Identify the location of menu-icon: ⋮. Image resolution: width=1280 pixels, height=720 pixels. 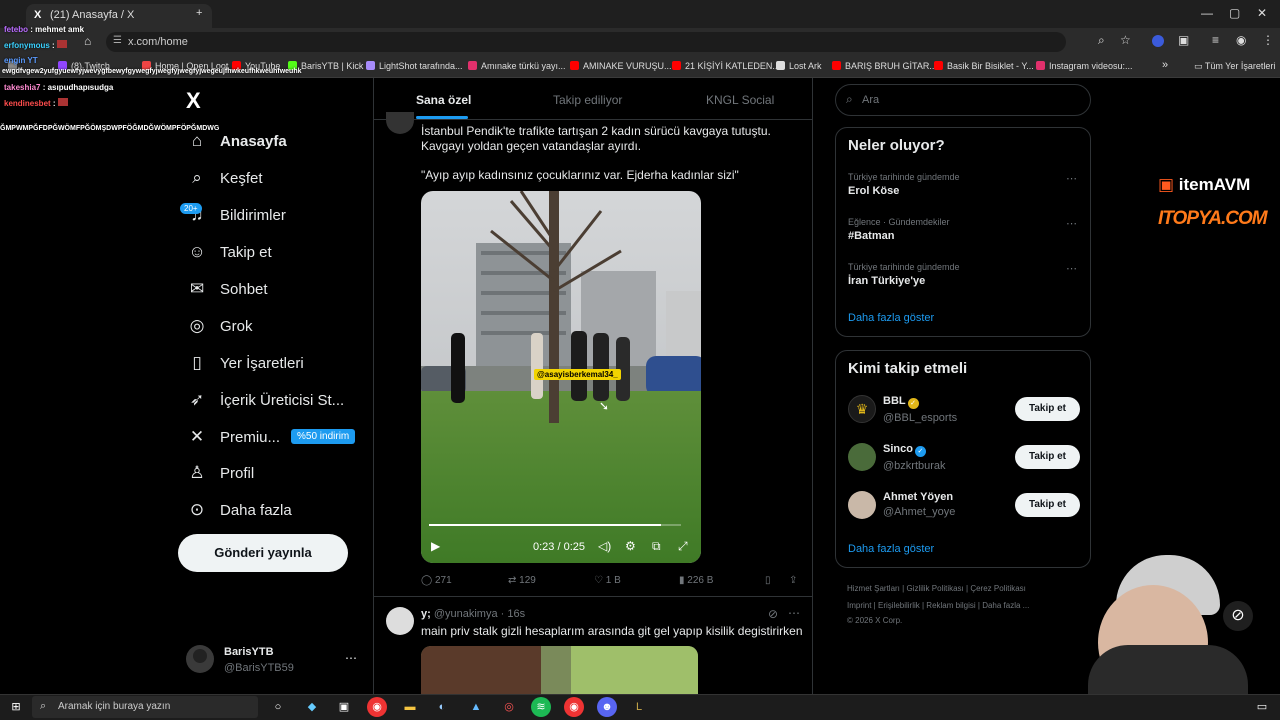
(1268, 40).